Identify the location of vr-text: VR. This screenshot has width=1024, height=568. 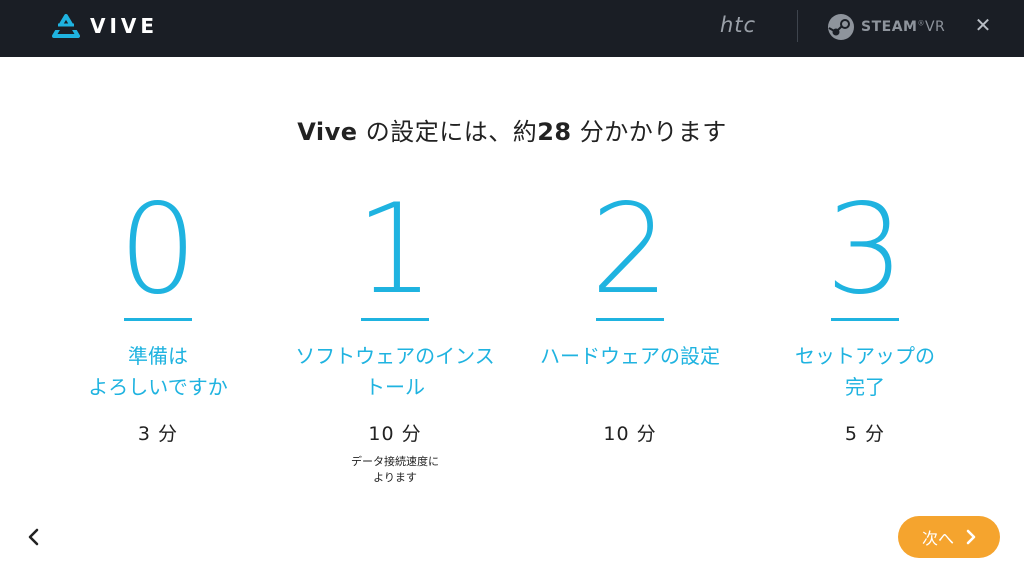
(935, 27).